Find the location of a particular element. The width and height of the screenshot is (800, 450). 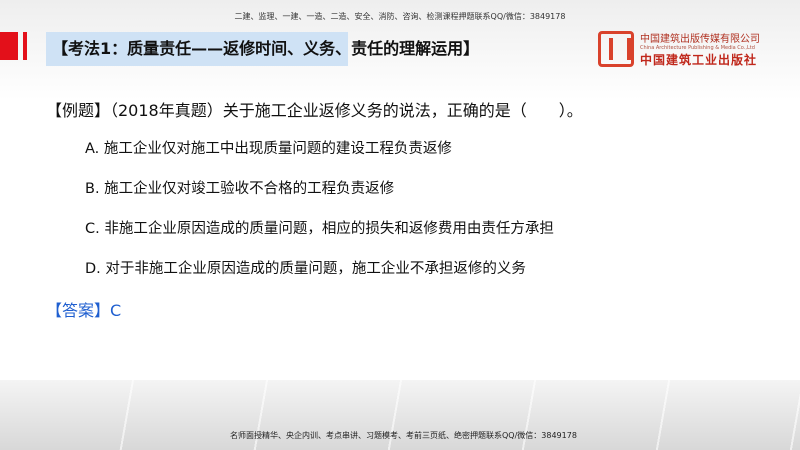

option-c: C. 非施工企业原因造成的质量问题，相应的损失和返修费用由责任方承担 is located at coordinates (319, 229).